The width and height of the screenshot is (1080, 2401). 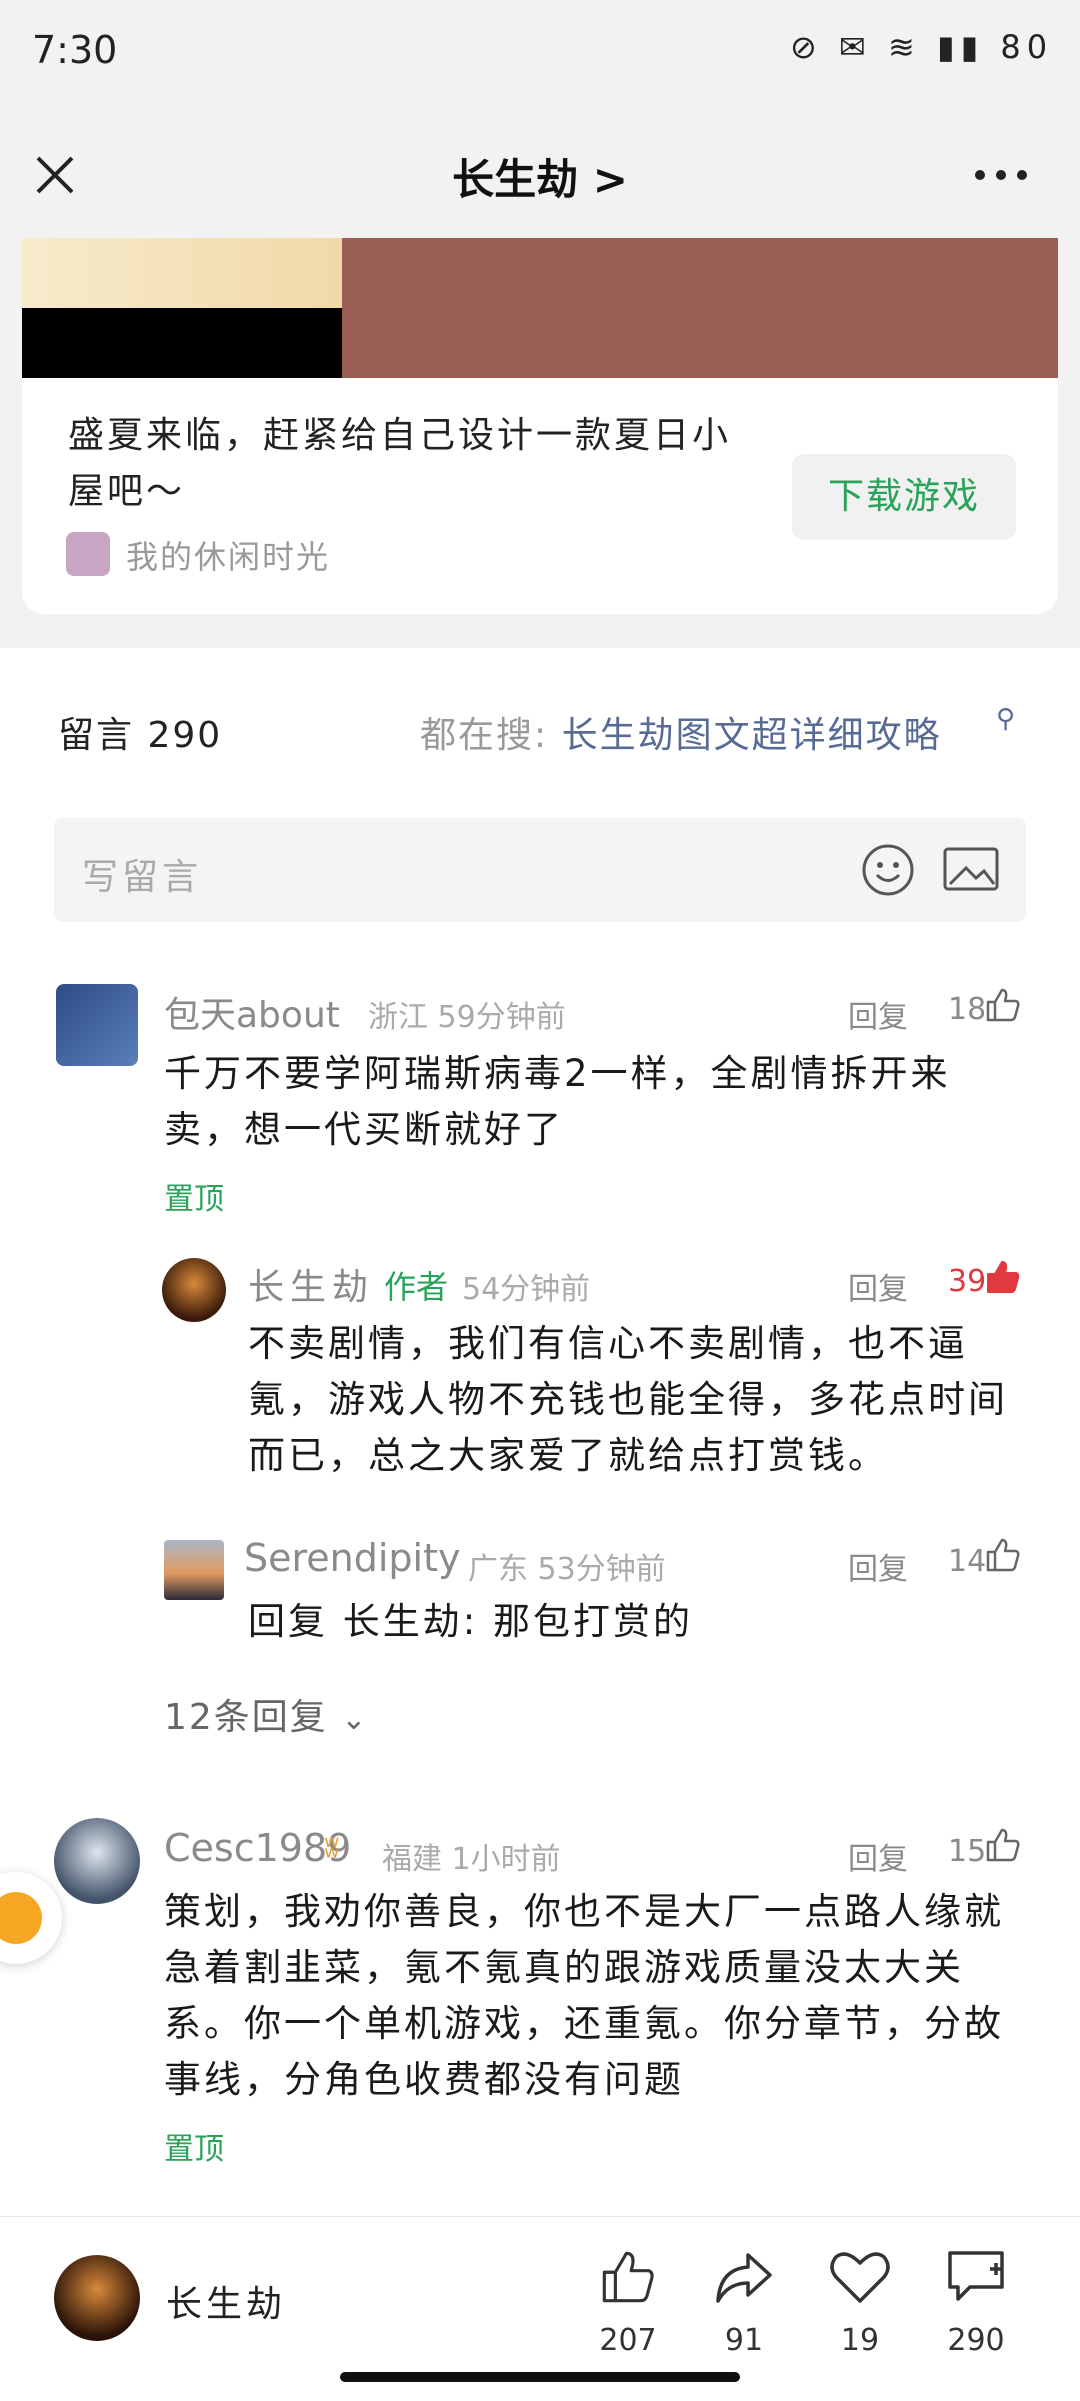 What do you see at coordinates (976, 2340) in the screenshot?
I see `comment-count: 290` at bounding box center [976, 2340].